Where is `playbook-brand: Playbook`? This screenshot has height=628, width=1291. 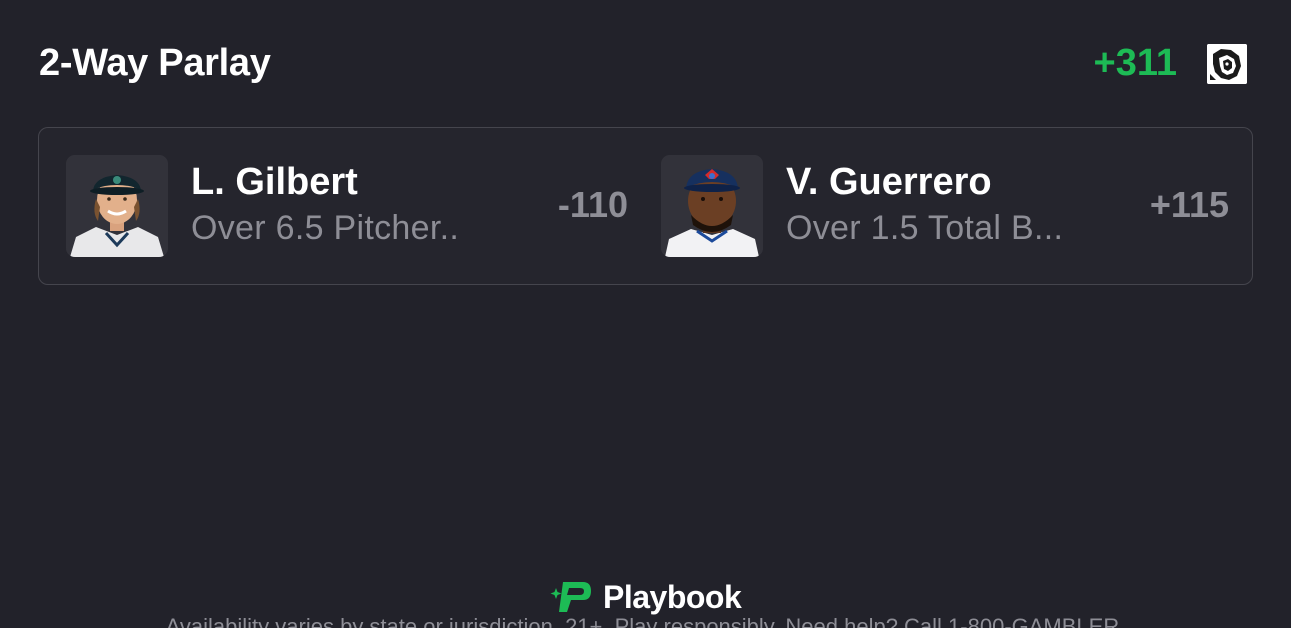
playbook-brand: Playbook is located at coordinates (649, 597).